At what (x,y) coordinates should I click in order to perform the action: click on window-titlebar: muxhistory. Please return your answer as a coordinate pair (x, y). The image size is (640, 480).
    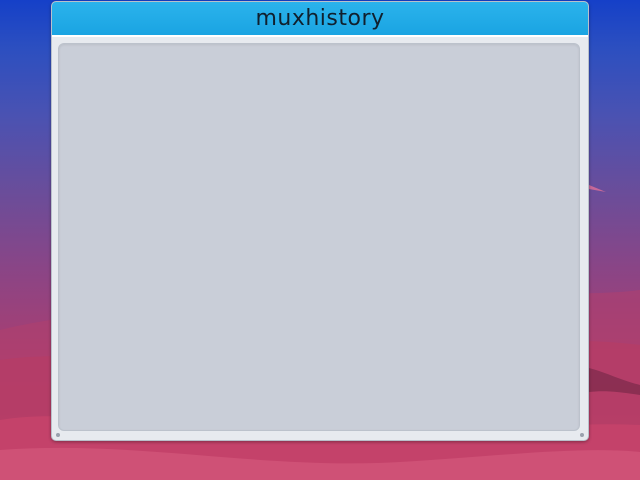
    Looking at the image, I should click on (320, 19).